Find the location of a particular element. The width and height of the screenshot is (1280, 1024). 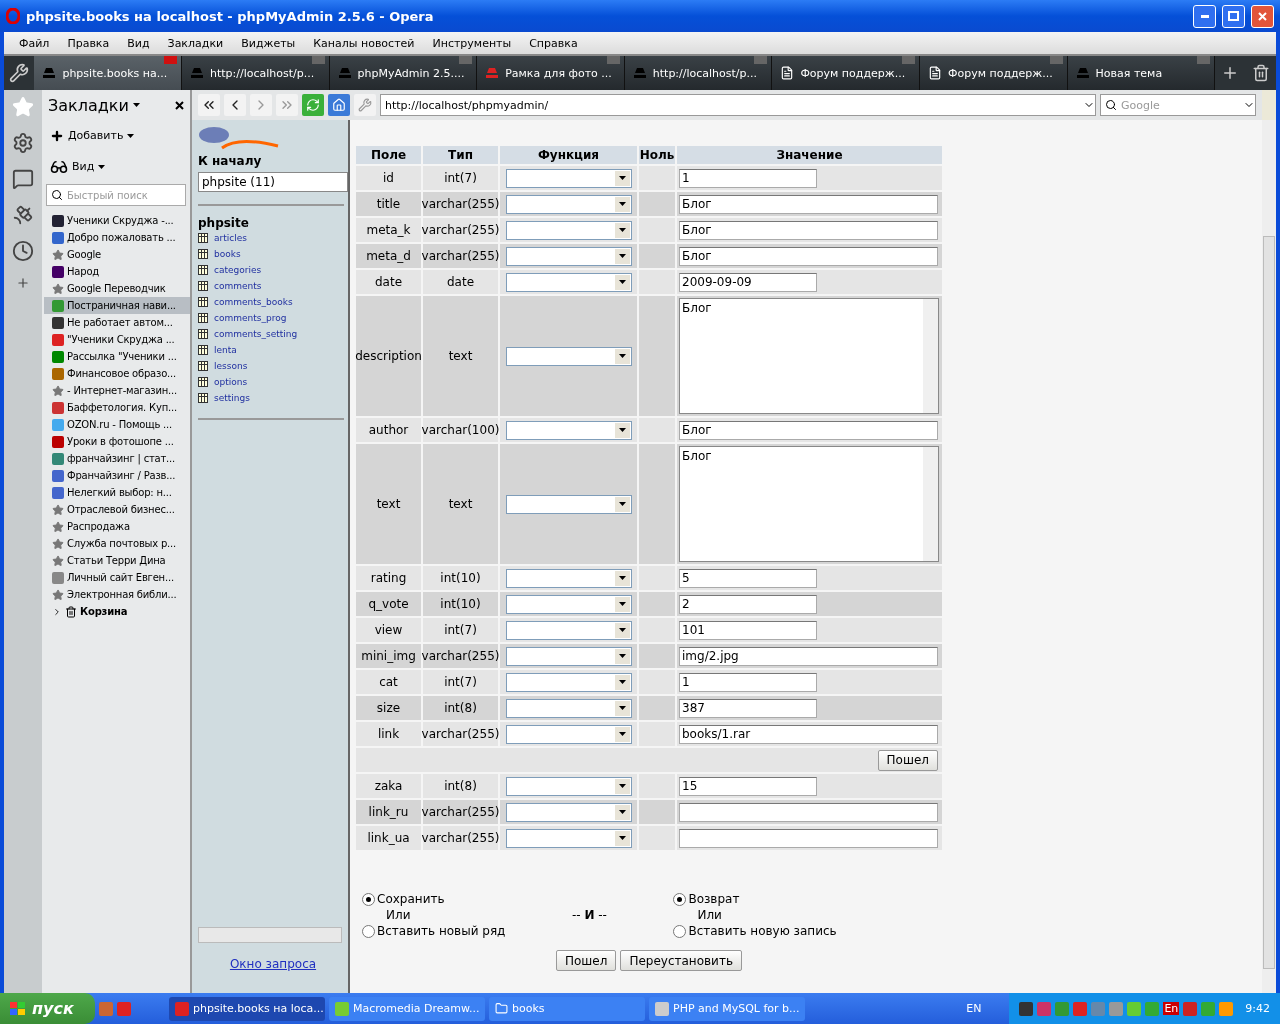

table-link: comments is located at coordinates (238, 286).